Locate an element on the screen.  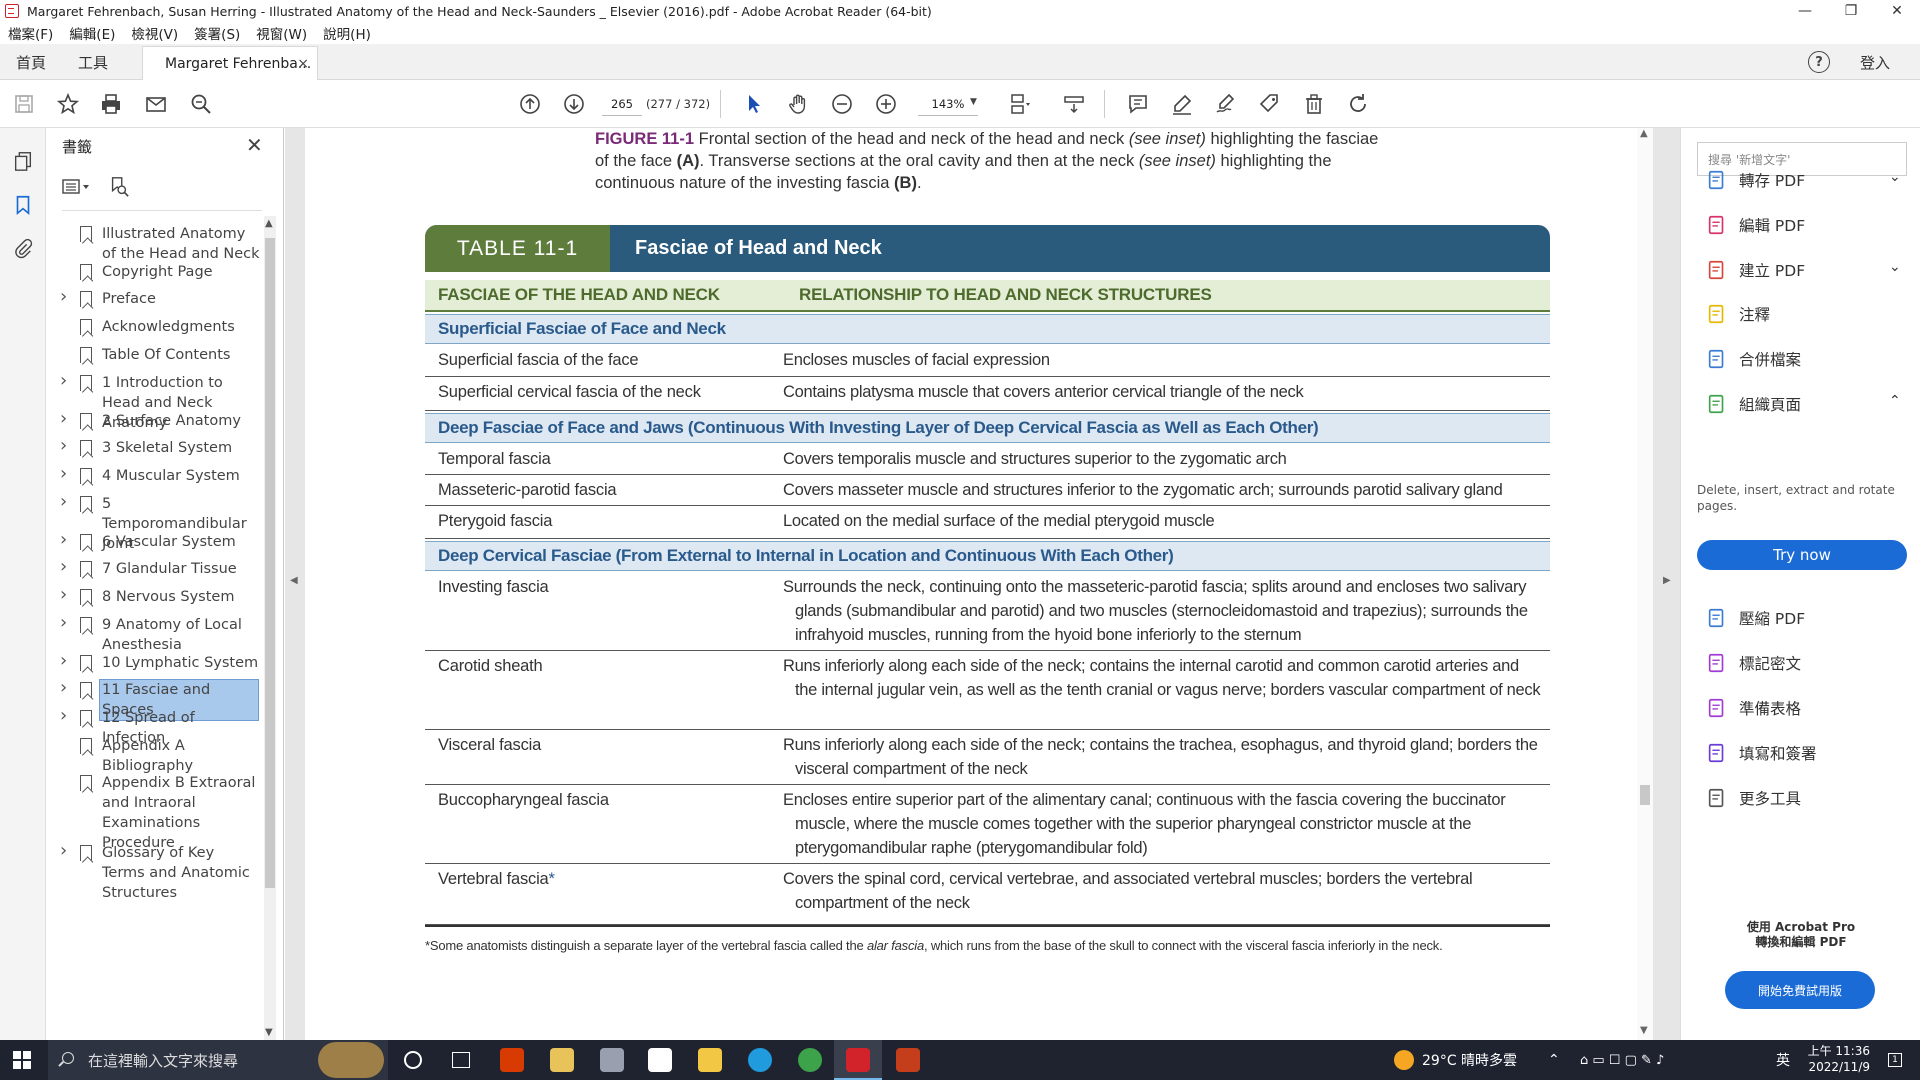
notification-icon: 1 is located at coordinates (1895, 1060).